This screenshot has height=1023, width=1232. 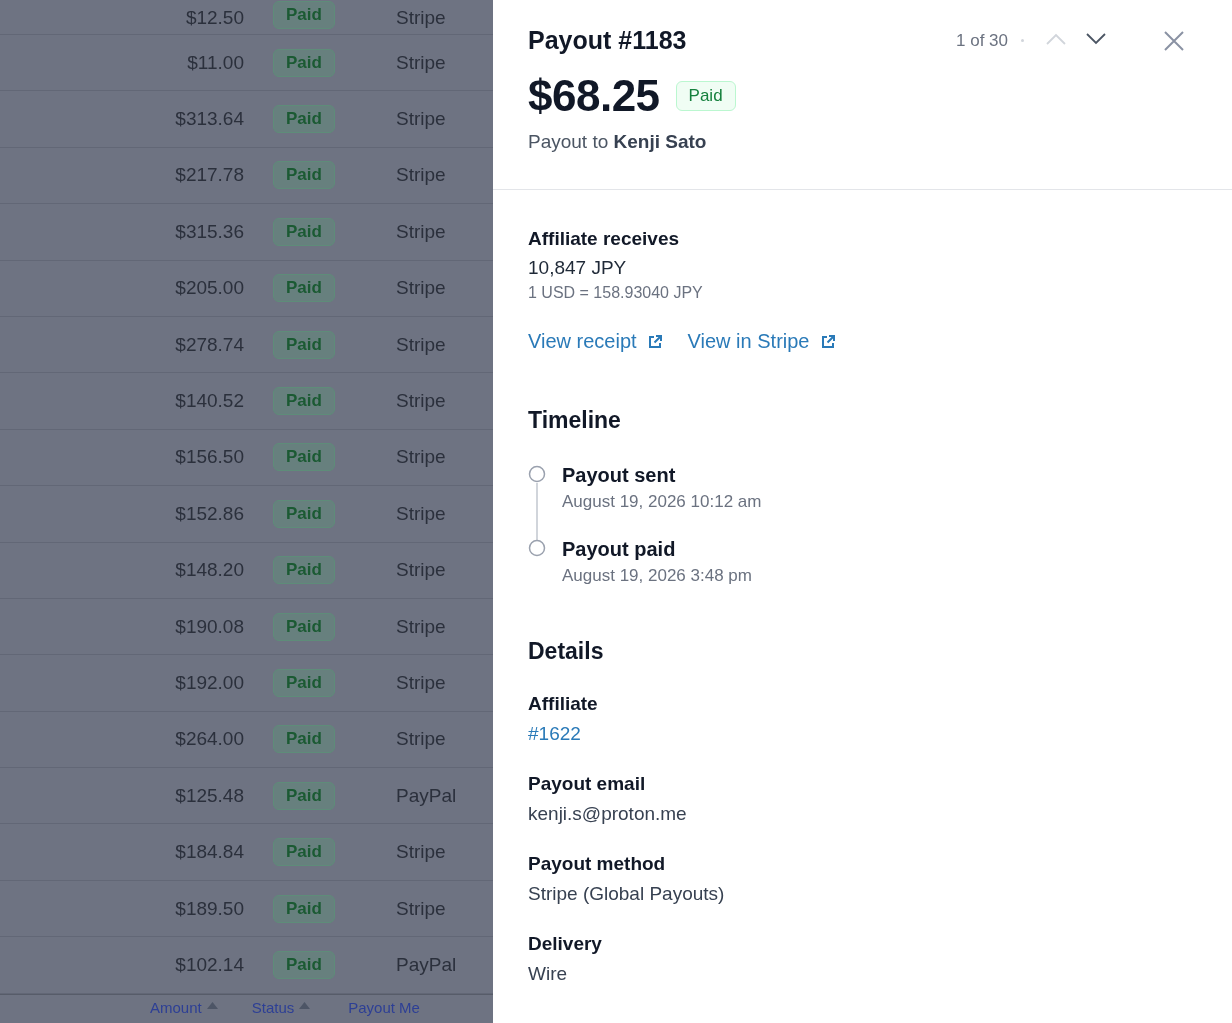 What do you see at coordinates (209, 344) in the screenshot?
I see `amount-cell-text: $278.74` at bounding box center [209, 344].